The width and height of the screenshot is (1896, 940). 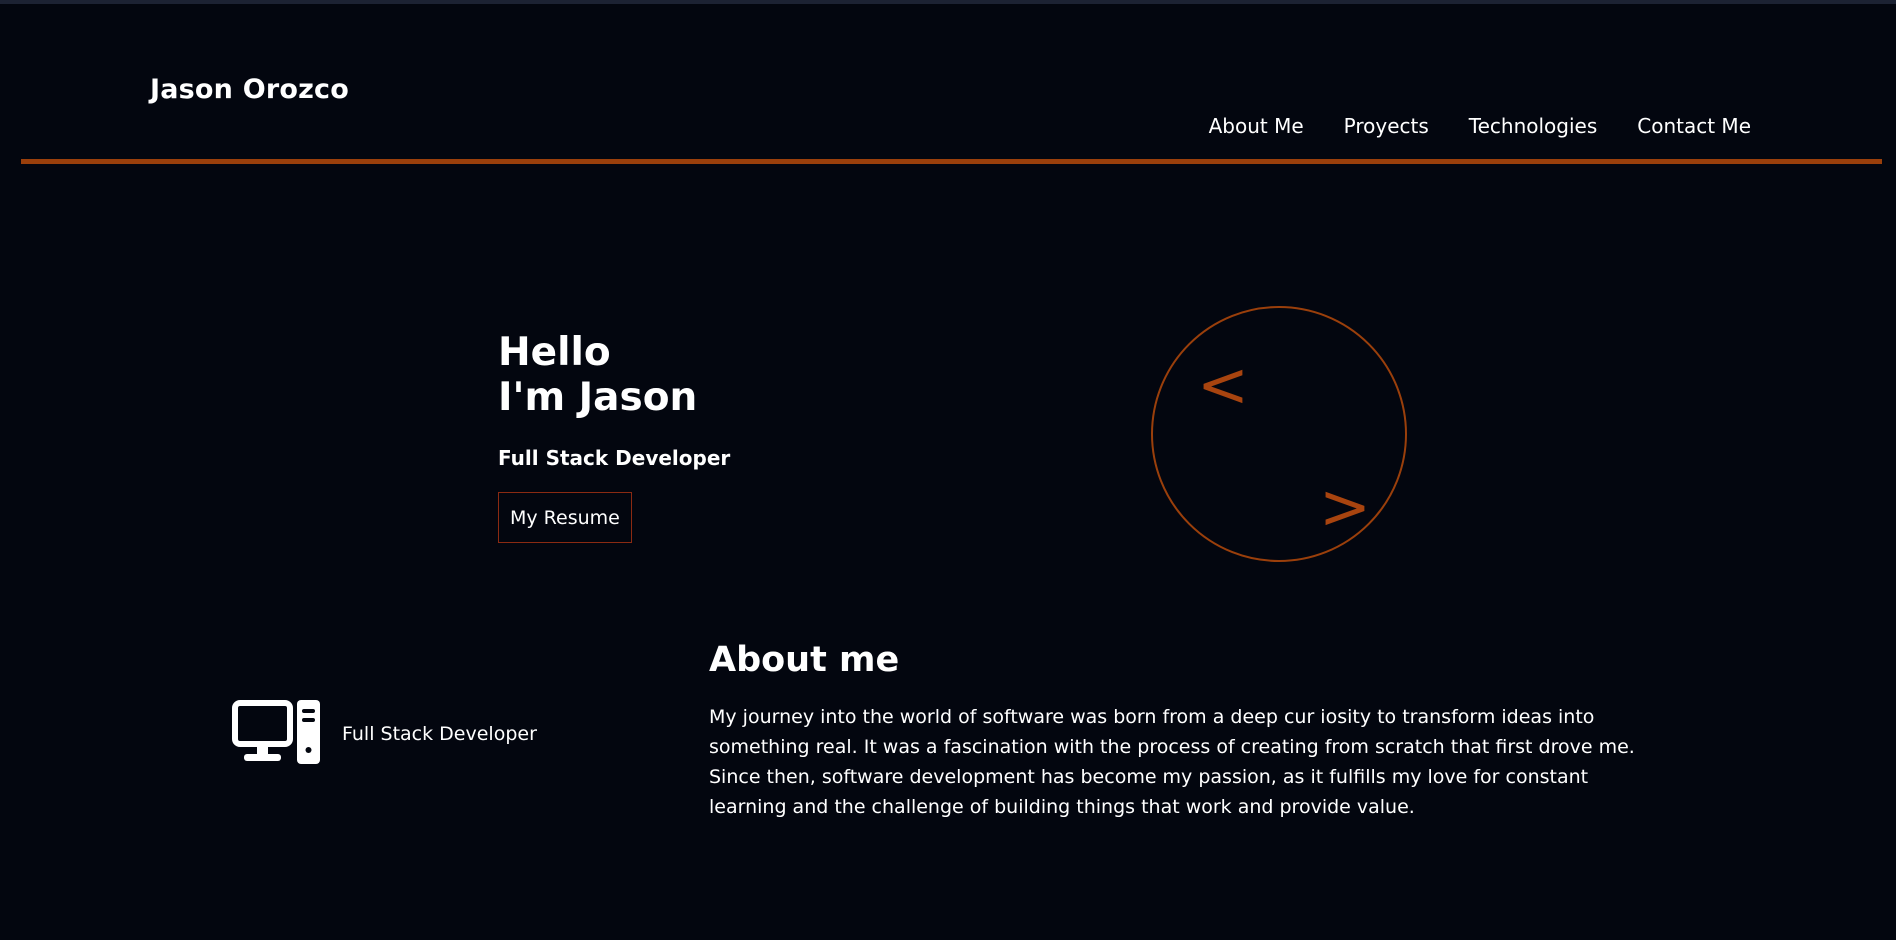 I want to click on hero-greeting: Hello I'm Jason, so click(x=614, y=375).